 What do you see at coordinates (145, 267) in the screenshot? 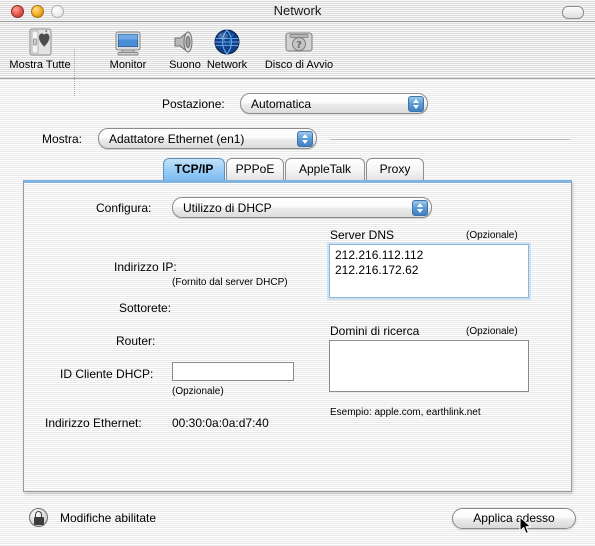
I see `ip-address-label: Indirizzo IP:` at bounding box center [145, 267].